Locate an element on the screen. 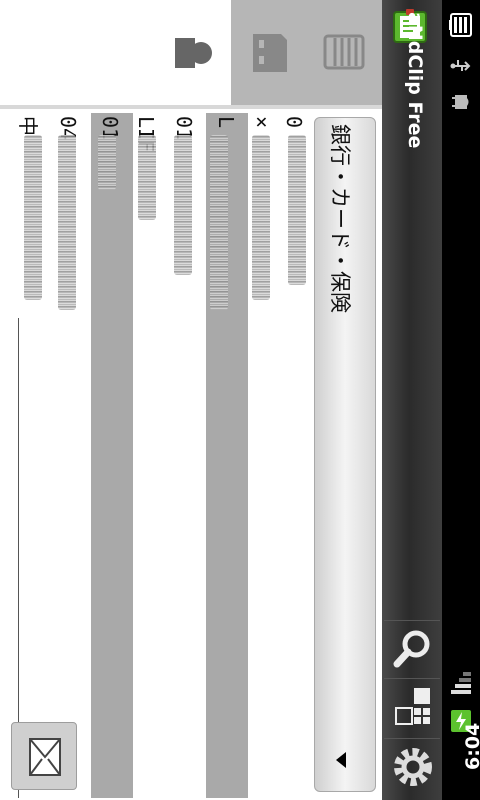 This screenshot has height=800, width=480. category-spinner-label: 銀行・カード・保険 is located at coordinates (340, 218).